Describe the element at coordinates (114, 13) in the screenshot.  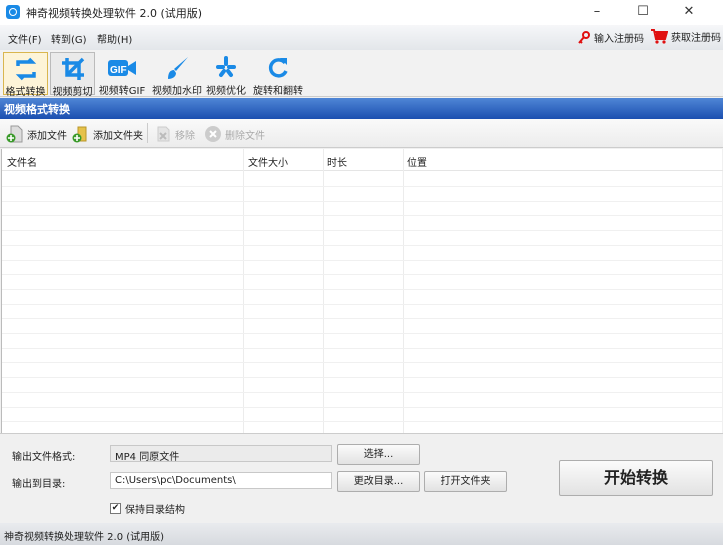
I see `window-title: 神奇视频转换处理软件 2.0 (试用版)` at that location.